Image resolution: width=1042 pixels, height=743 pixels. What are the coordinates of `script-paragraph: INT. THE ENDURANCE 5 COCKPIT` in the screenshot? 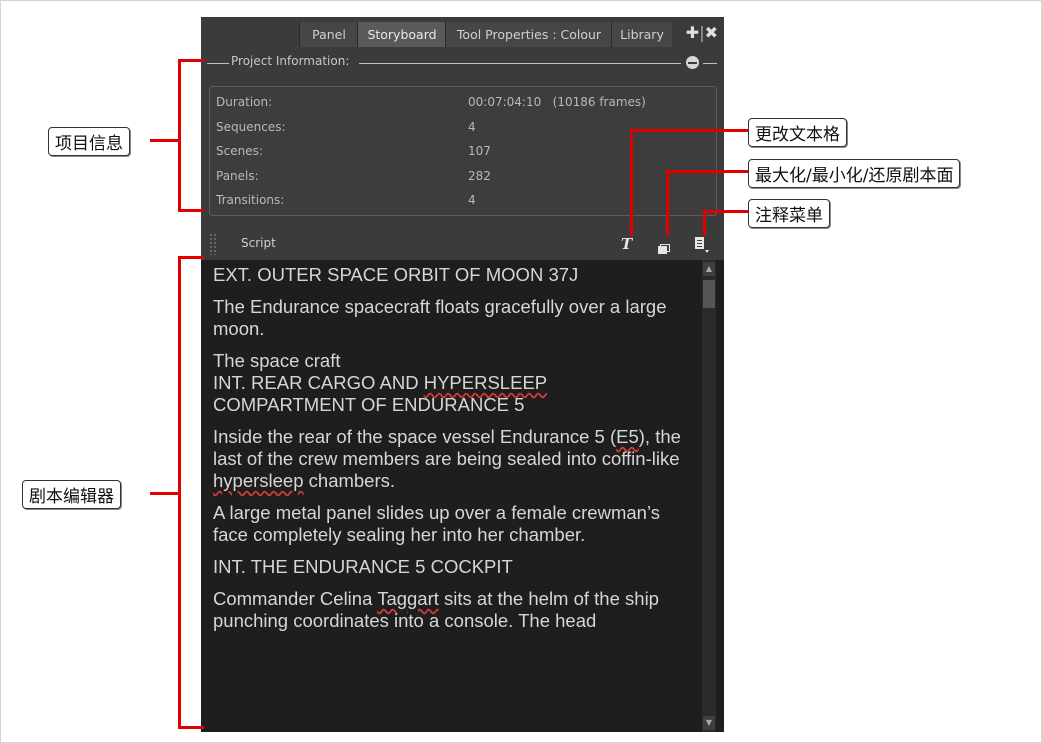 It's located at (363, 566).